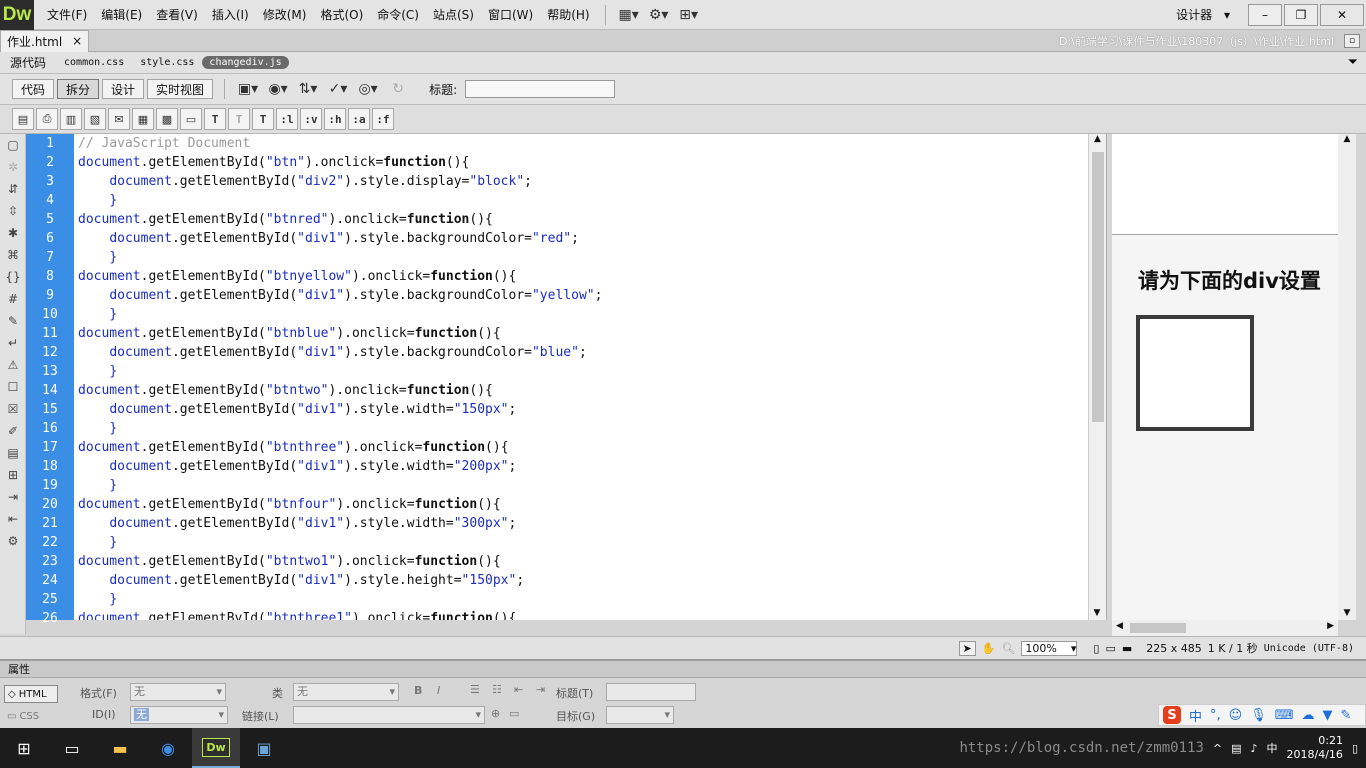 The image size is (1366, 768). I want to click on volume-icon: ♪, so click(1254, 748).